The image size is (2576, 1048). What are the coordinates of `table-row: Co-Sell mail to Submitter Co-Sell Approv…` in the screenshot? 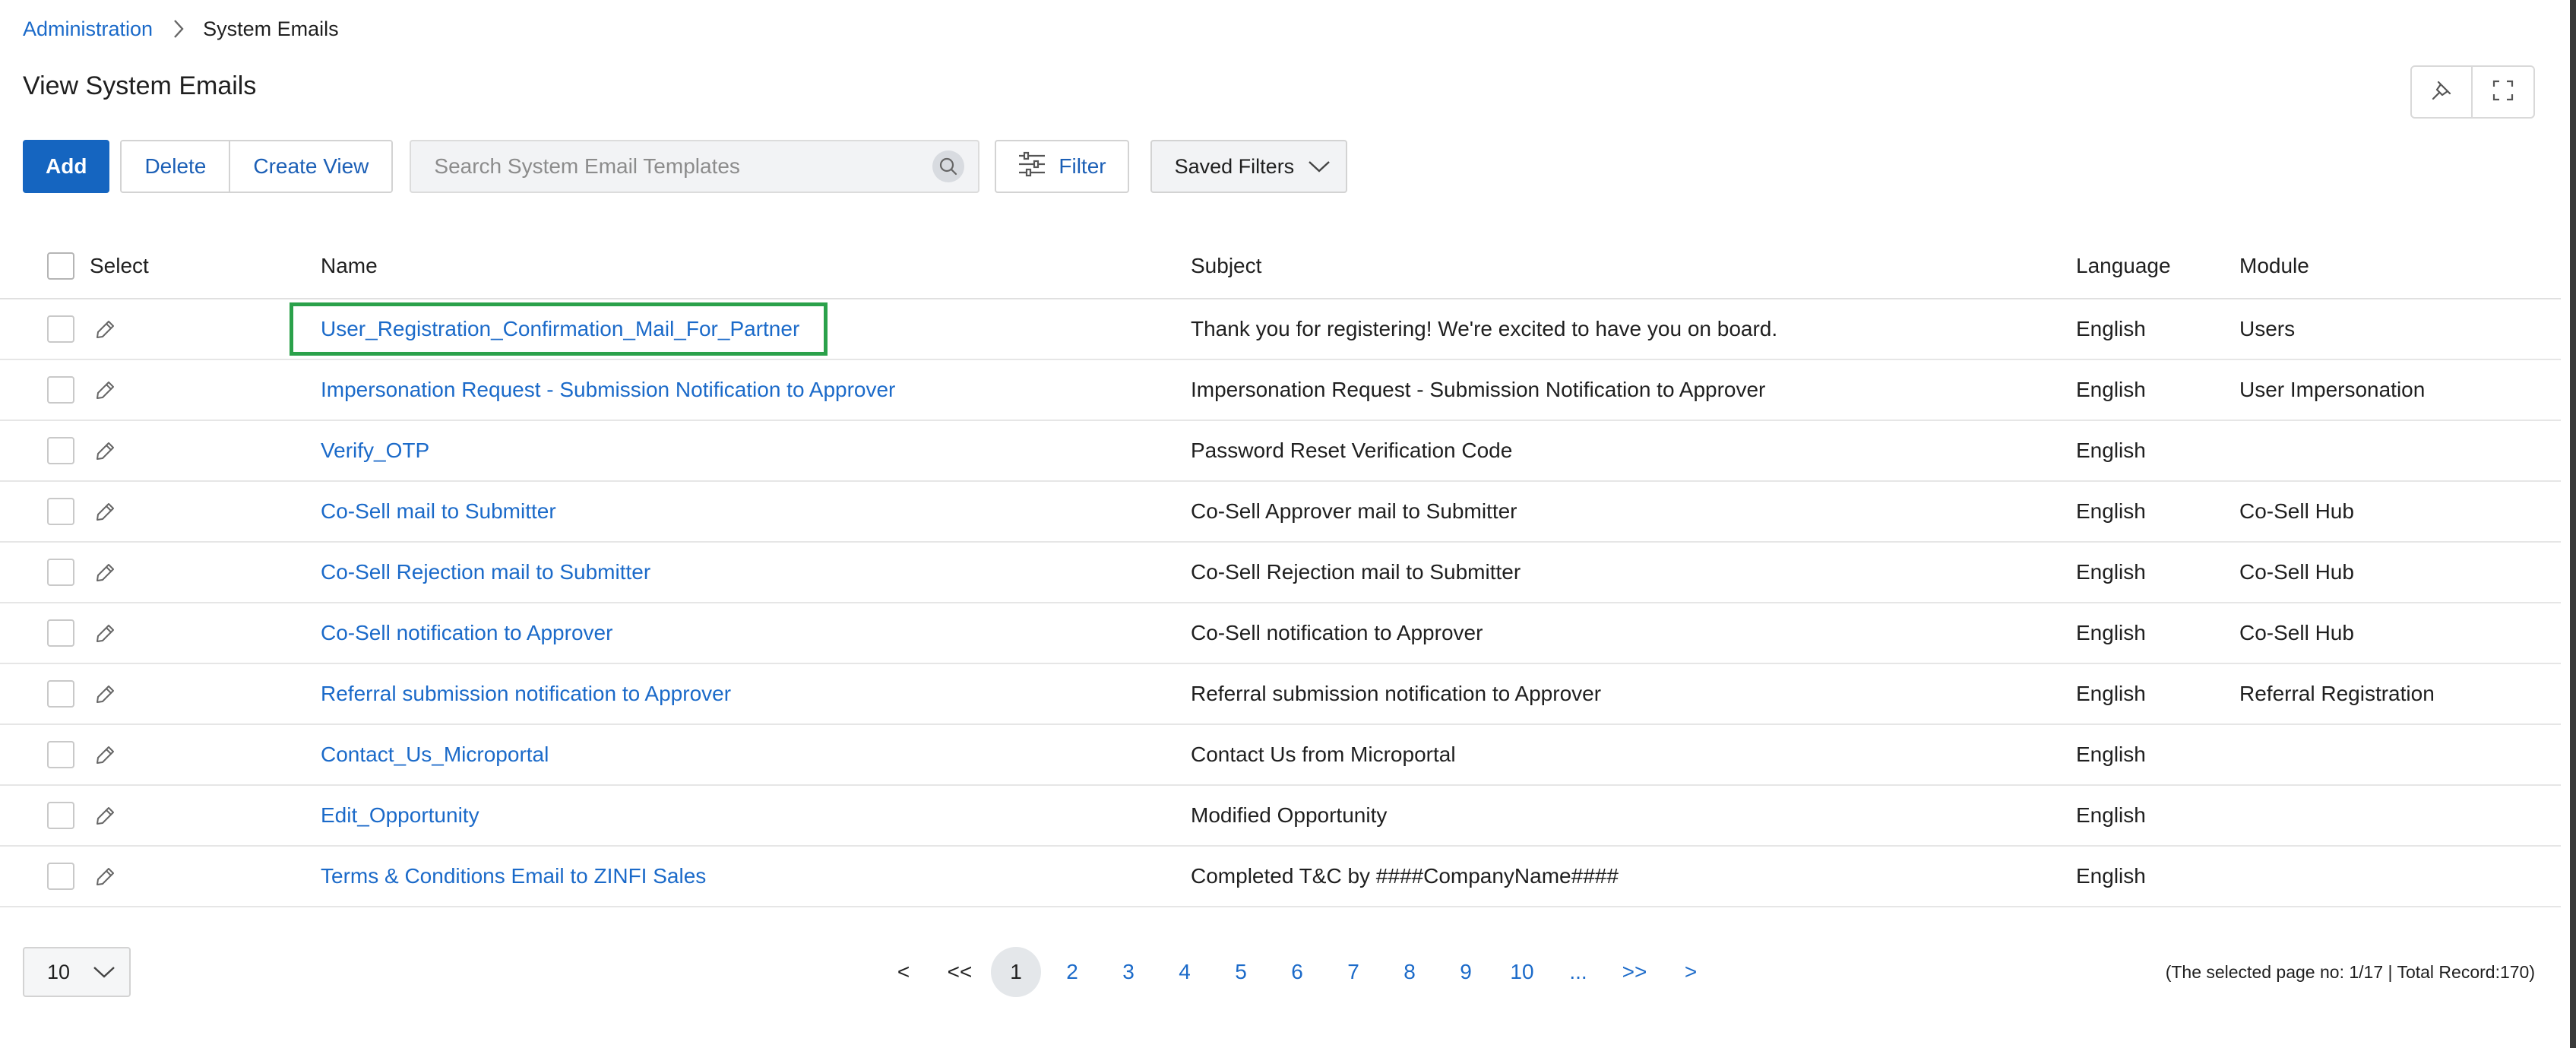 It's located at (1280, 512).